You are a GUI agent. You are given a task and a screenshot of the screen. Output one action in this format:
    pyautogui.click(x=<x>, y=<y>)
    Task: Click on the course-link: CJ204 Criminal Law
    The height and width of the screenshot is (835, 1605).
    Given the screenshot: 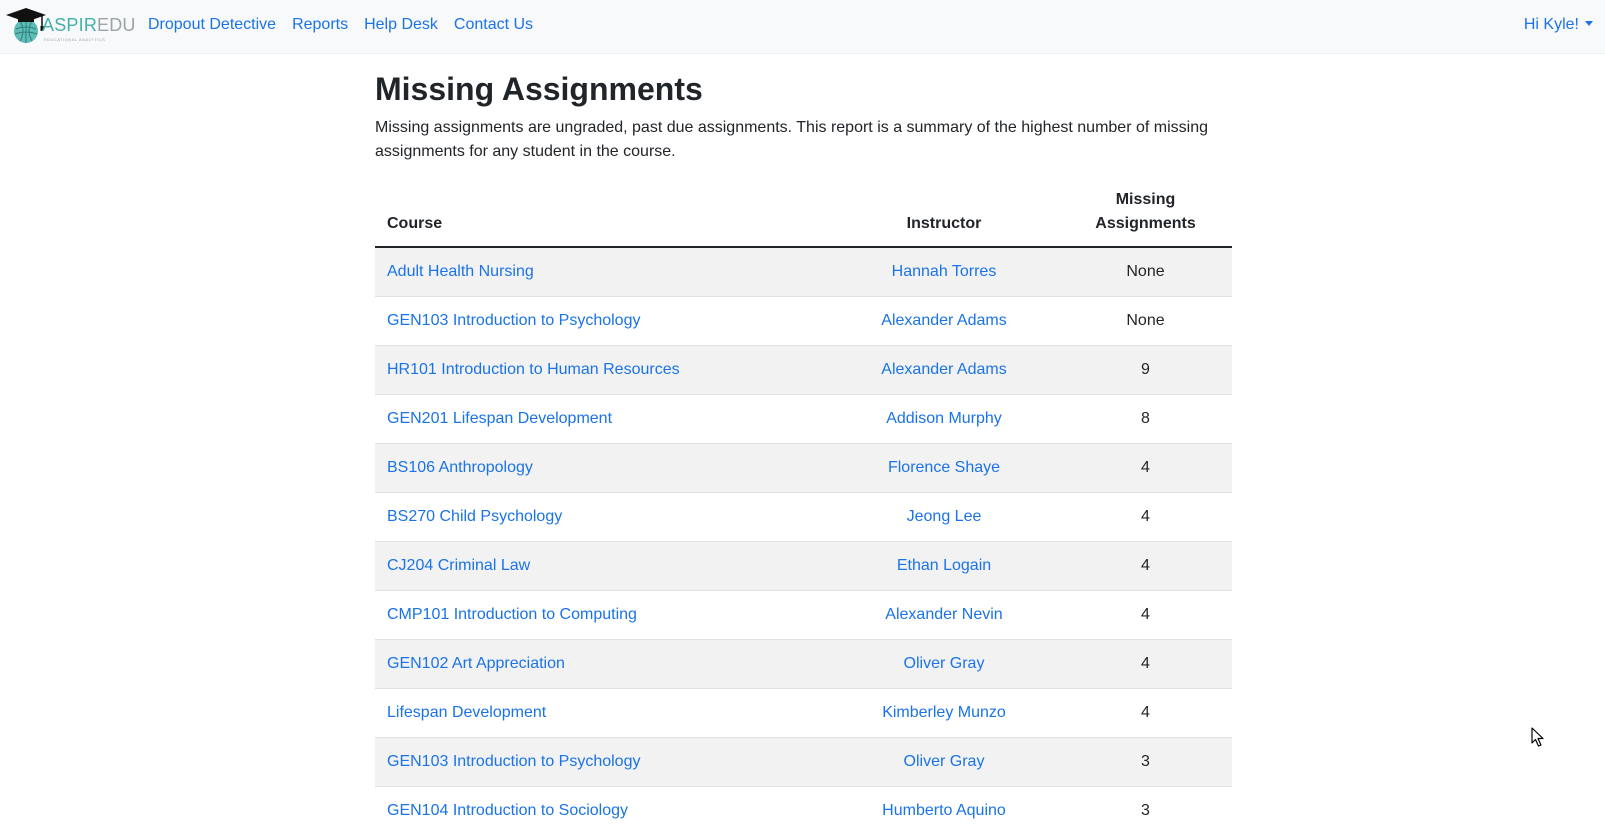 What is the action you would take?
    pyautogui.click(x=458, y=565)
    